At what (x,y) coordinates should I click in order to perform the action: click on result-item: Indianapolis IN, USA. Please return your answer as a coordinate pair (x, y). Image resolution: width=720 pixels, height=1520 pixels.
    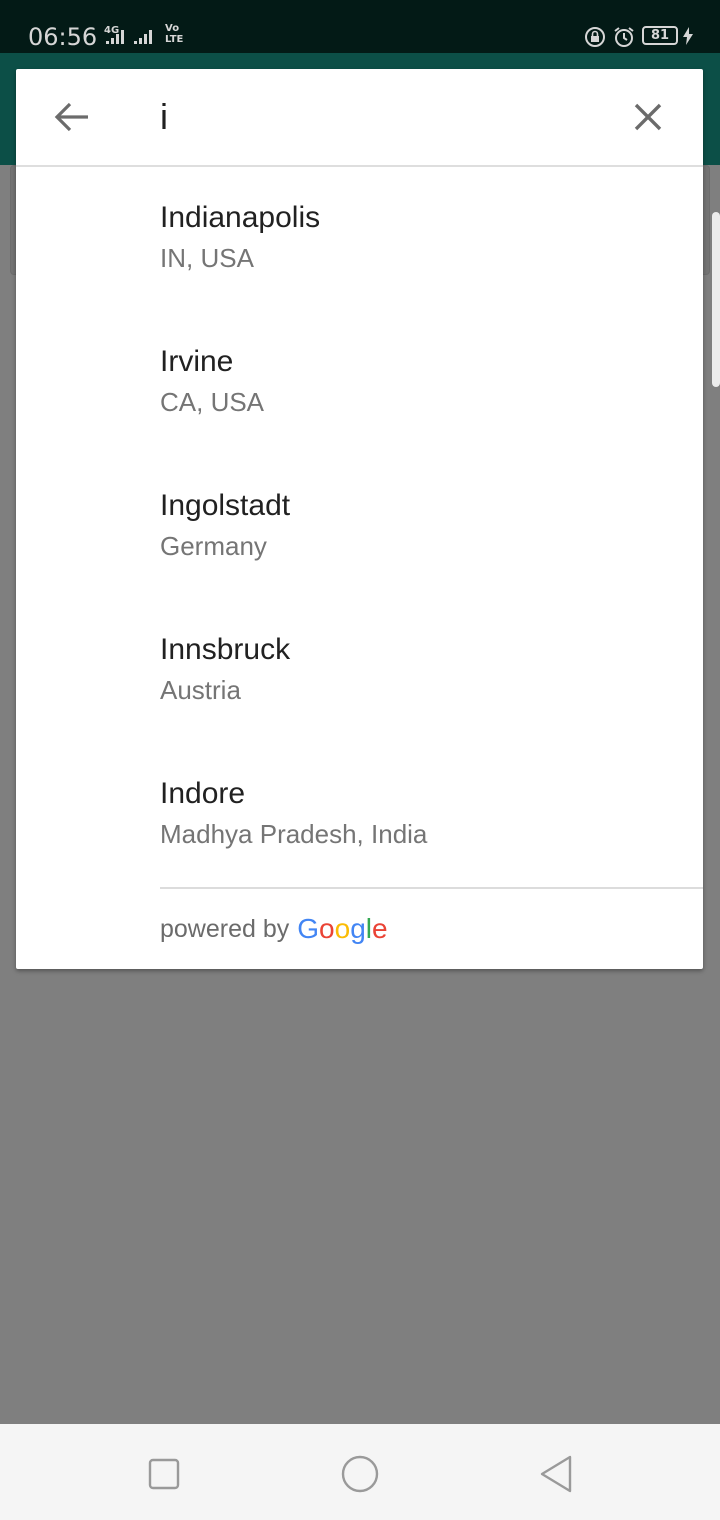
    Looking at the image, I should click on (359, 239).